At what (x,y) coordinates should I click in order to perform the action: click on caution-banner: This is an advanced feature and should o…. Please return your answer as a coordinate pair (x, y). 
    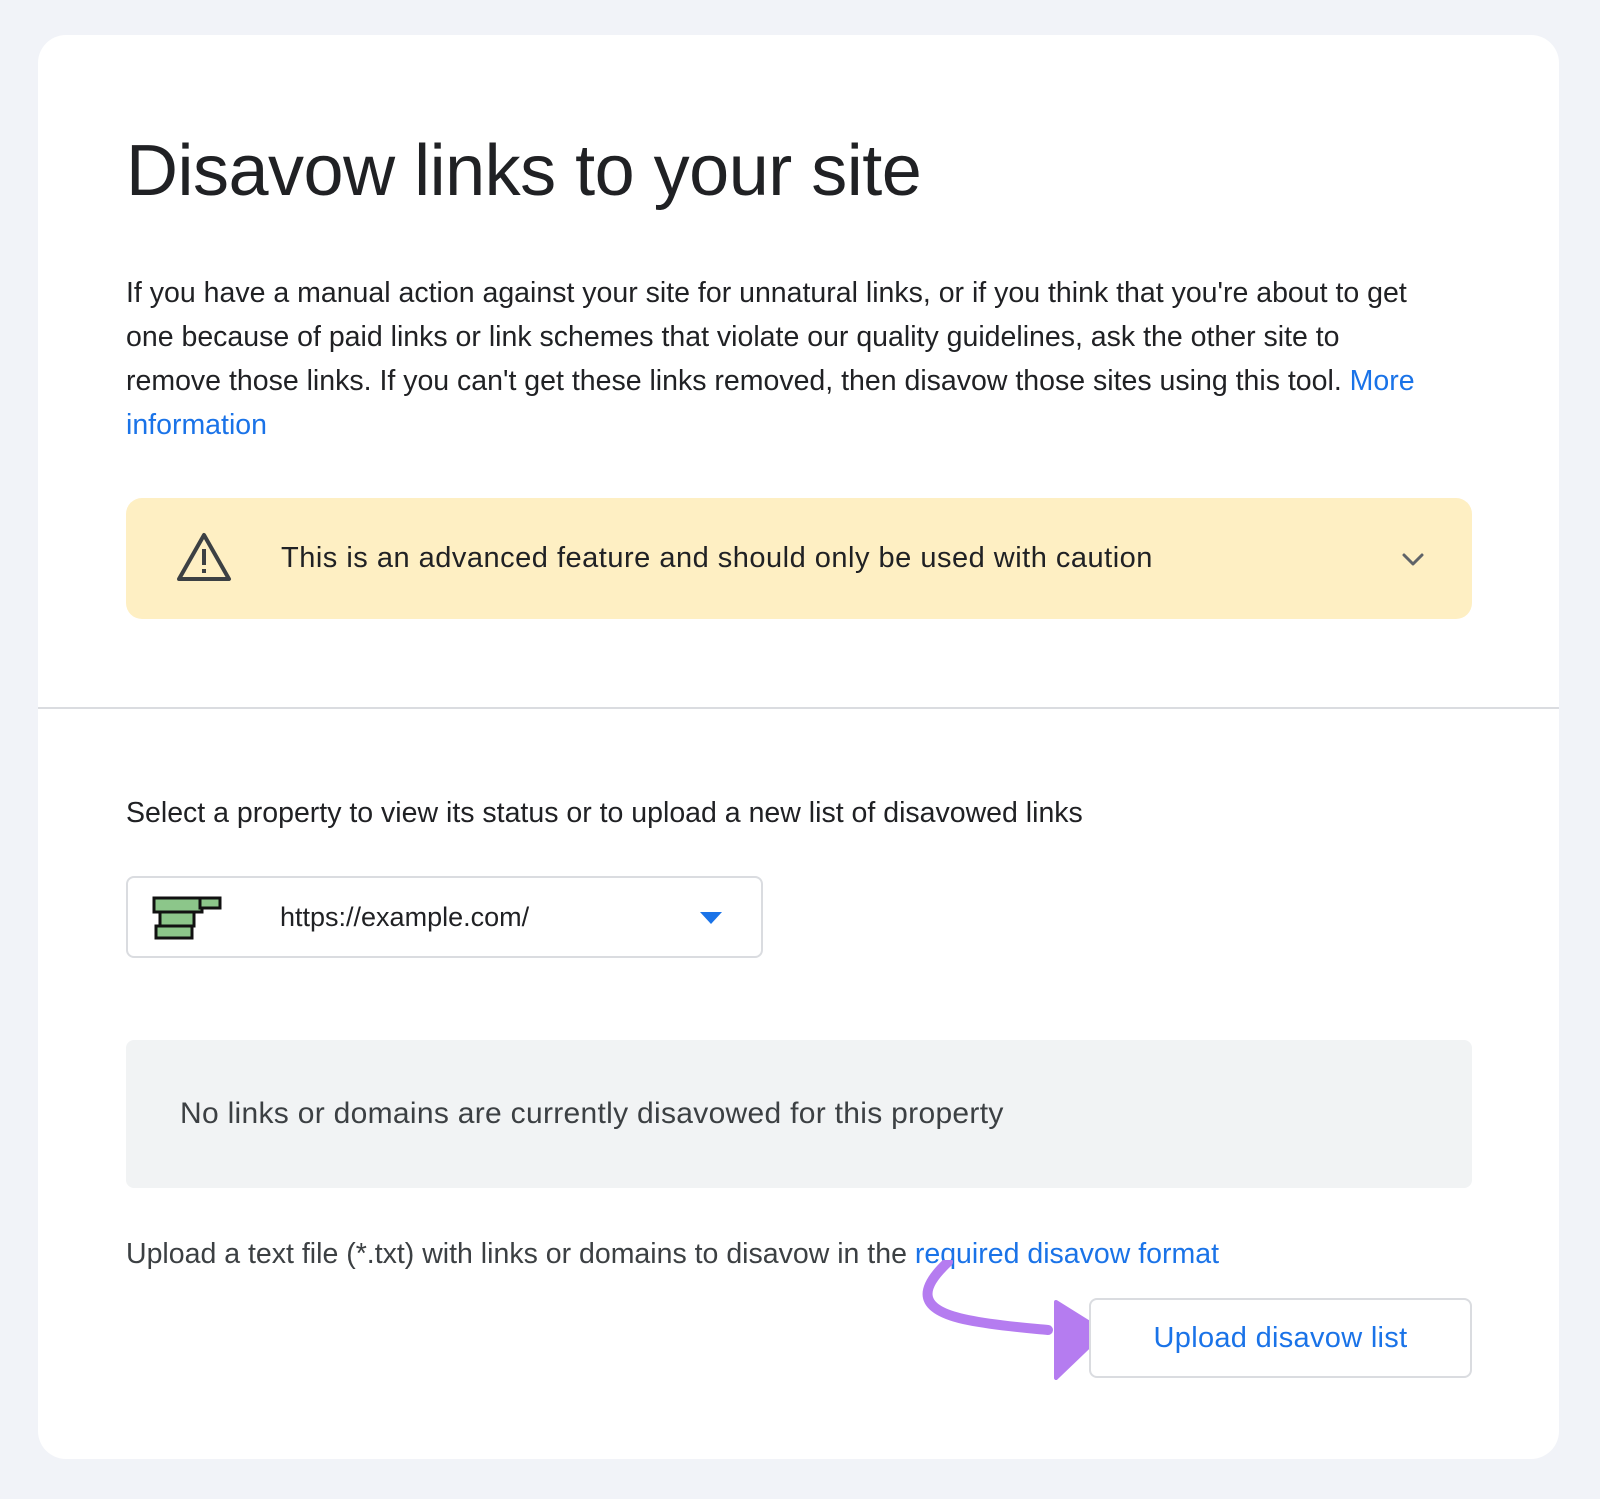
    Looking at the image, I should click on (799, 558).